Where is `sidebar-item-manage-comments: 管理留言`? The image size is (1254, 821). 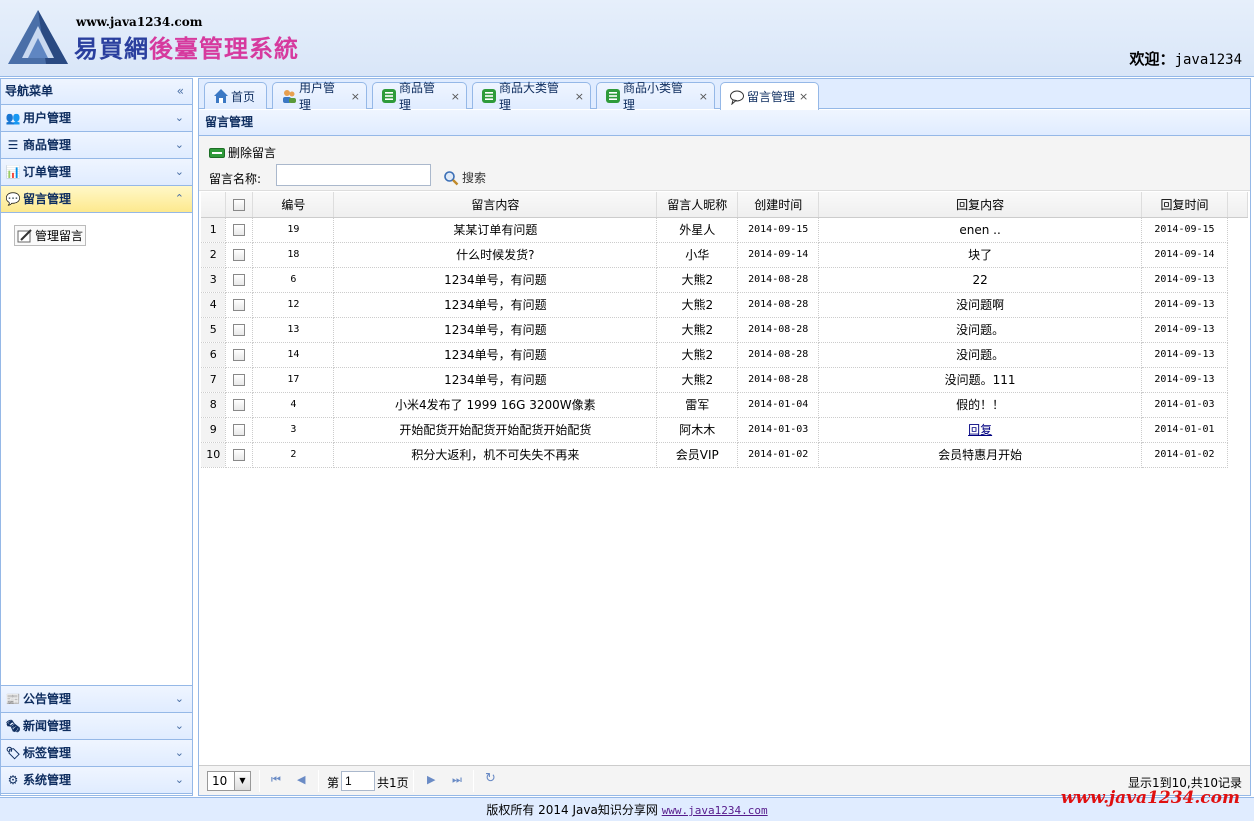
sidebar-item-manage-comments: 管理留言 is located at coordinates (50, 235).